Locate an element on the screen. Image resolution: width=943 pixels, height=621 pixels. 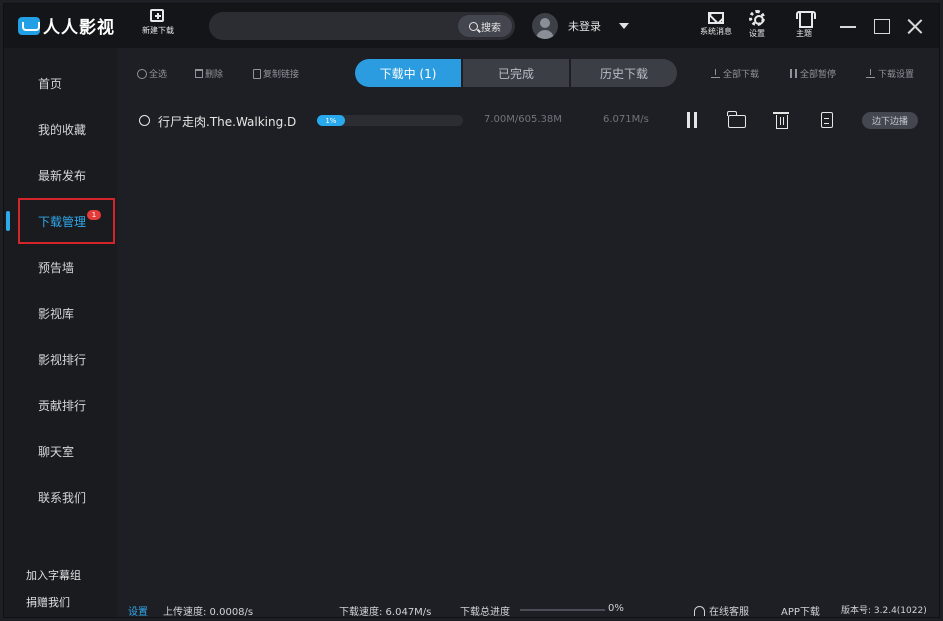
gear-icon is located at coordinates (757, 18).